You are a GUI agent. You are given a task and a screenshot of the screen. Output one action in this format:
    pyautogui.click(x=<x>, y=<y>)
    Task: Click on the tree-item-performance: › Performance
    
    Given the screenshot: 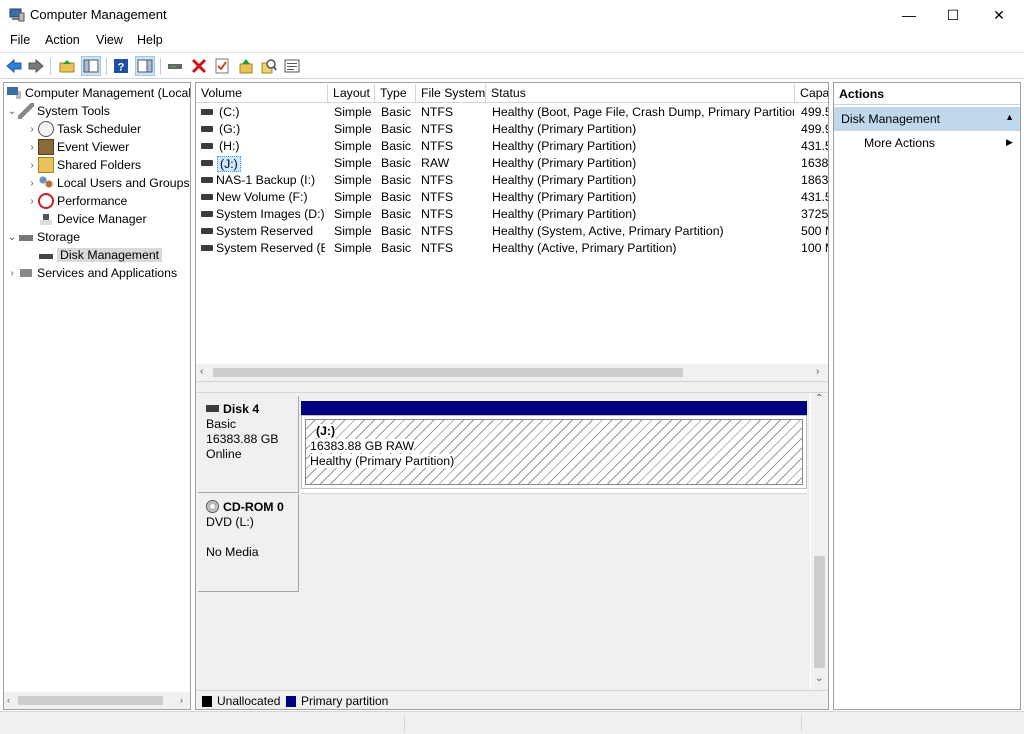 What is the action you would take?
    pyautogui.click(x=76, y=201)
    